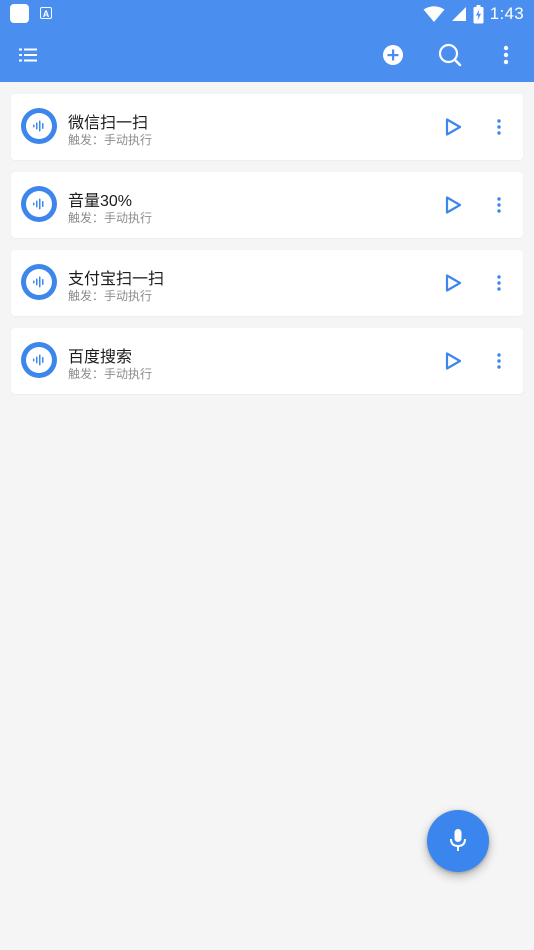 The image size is (534, 950). I want to click on wifi-icon, so click(434, 13).